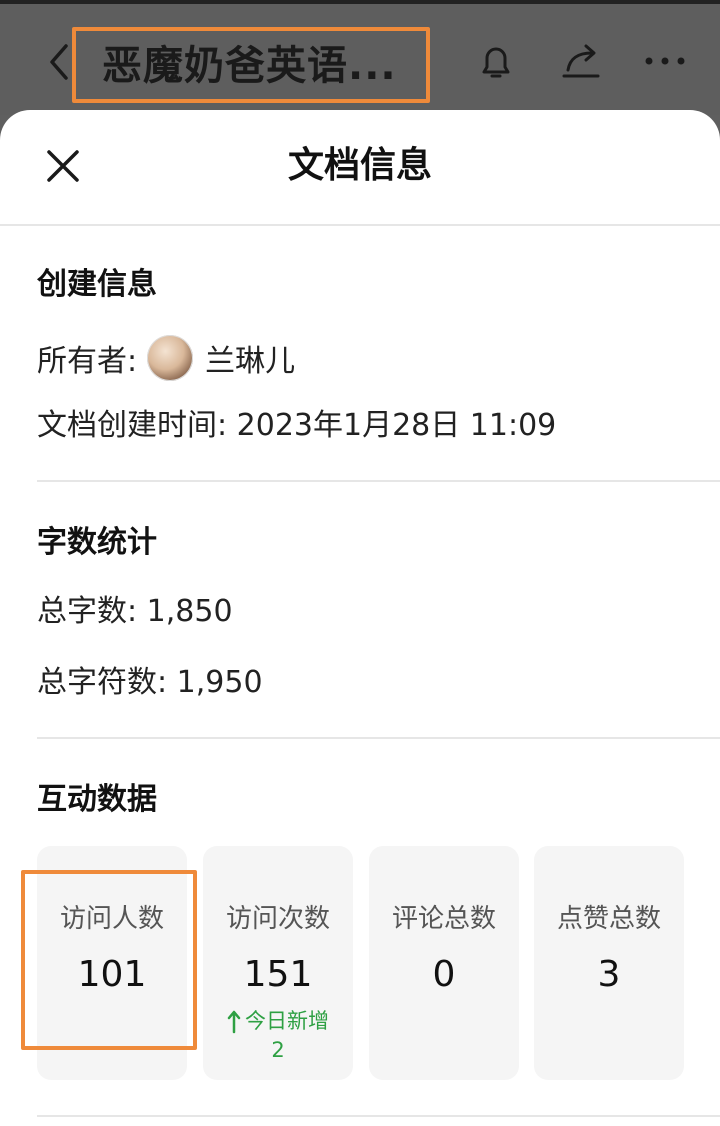  I want to click on total-words-row: 总字数: 1,850, so click(135, 612).